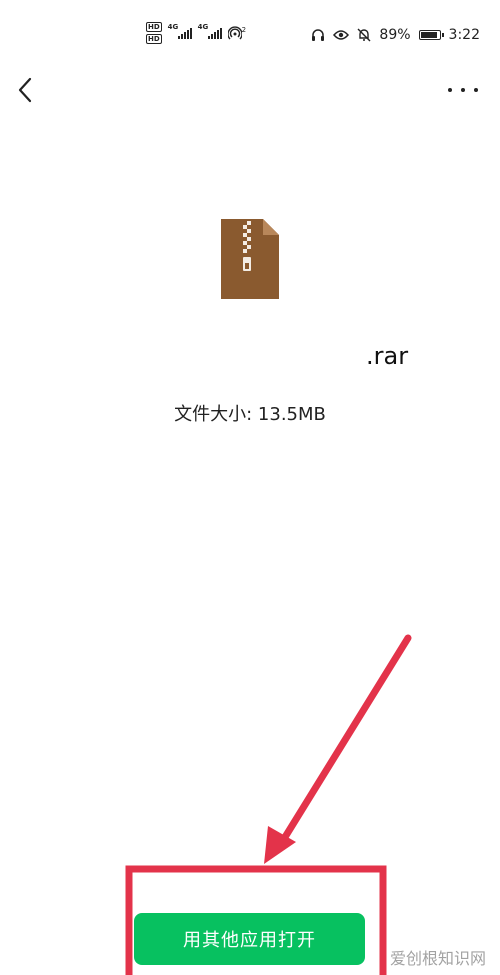 This screenshot has height=975, width=500. Describe the element at coordinates (234, 33) in the screenshot. I see `hotspot-glyph` at that location.